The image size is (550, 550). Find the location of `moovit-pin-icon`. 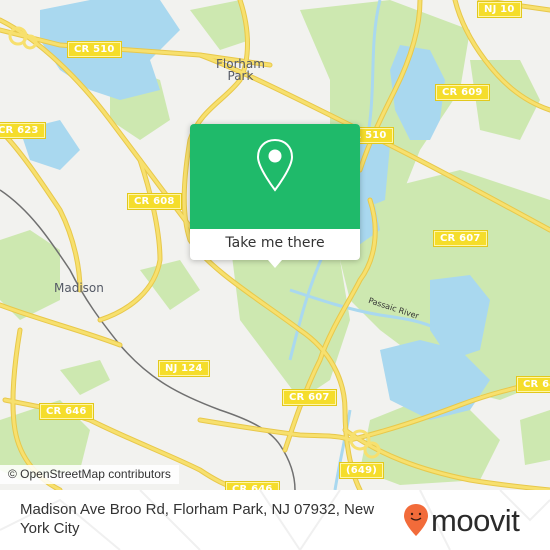

moovit-pin-icon is located at coordinates (416, 520).